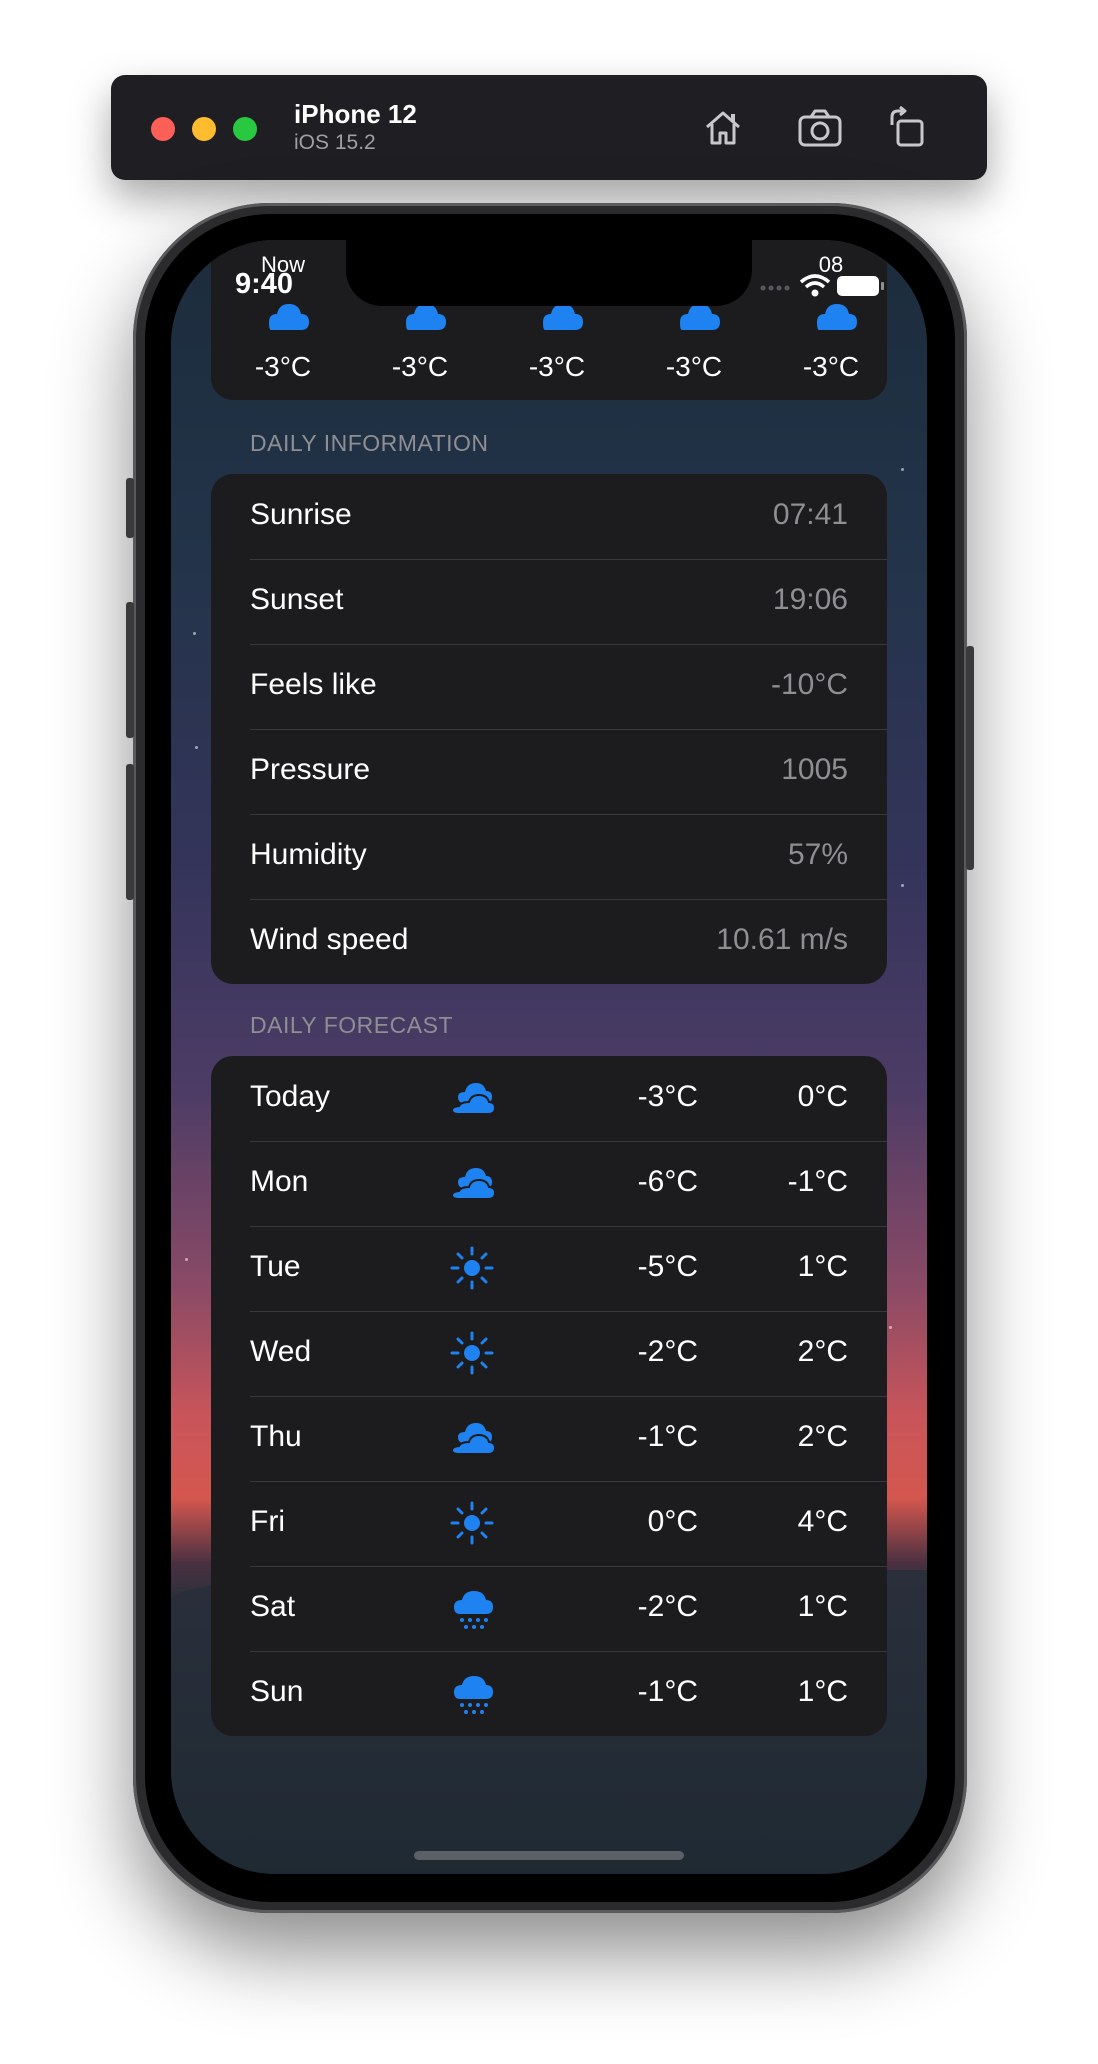 The width and height of the screenshot is (1098, 2064). What do you see at coordinates (549, 127) in the screenshot?
I see `simulator-title-bar: iPhone 12 iOS 15.2` at bounding box center [549, 127].